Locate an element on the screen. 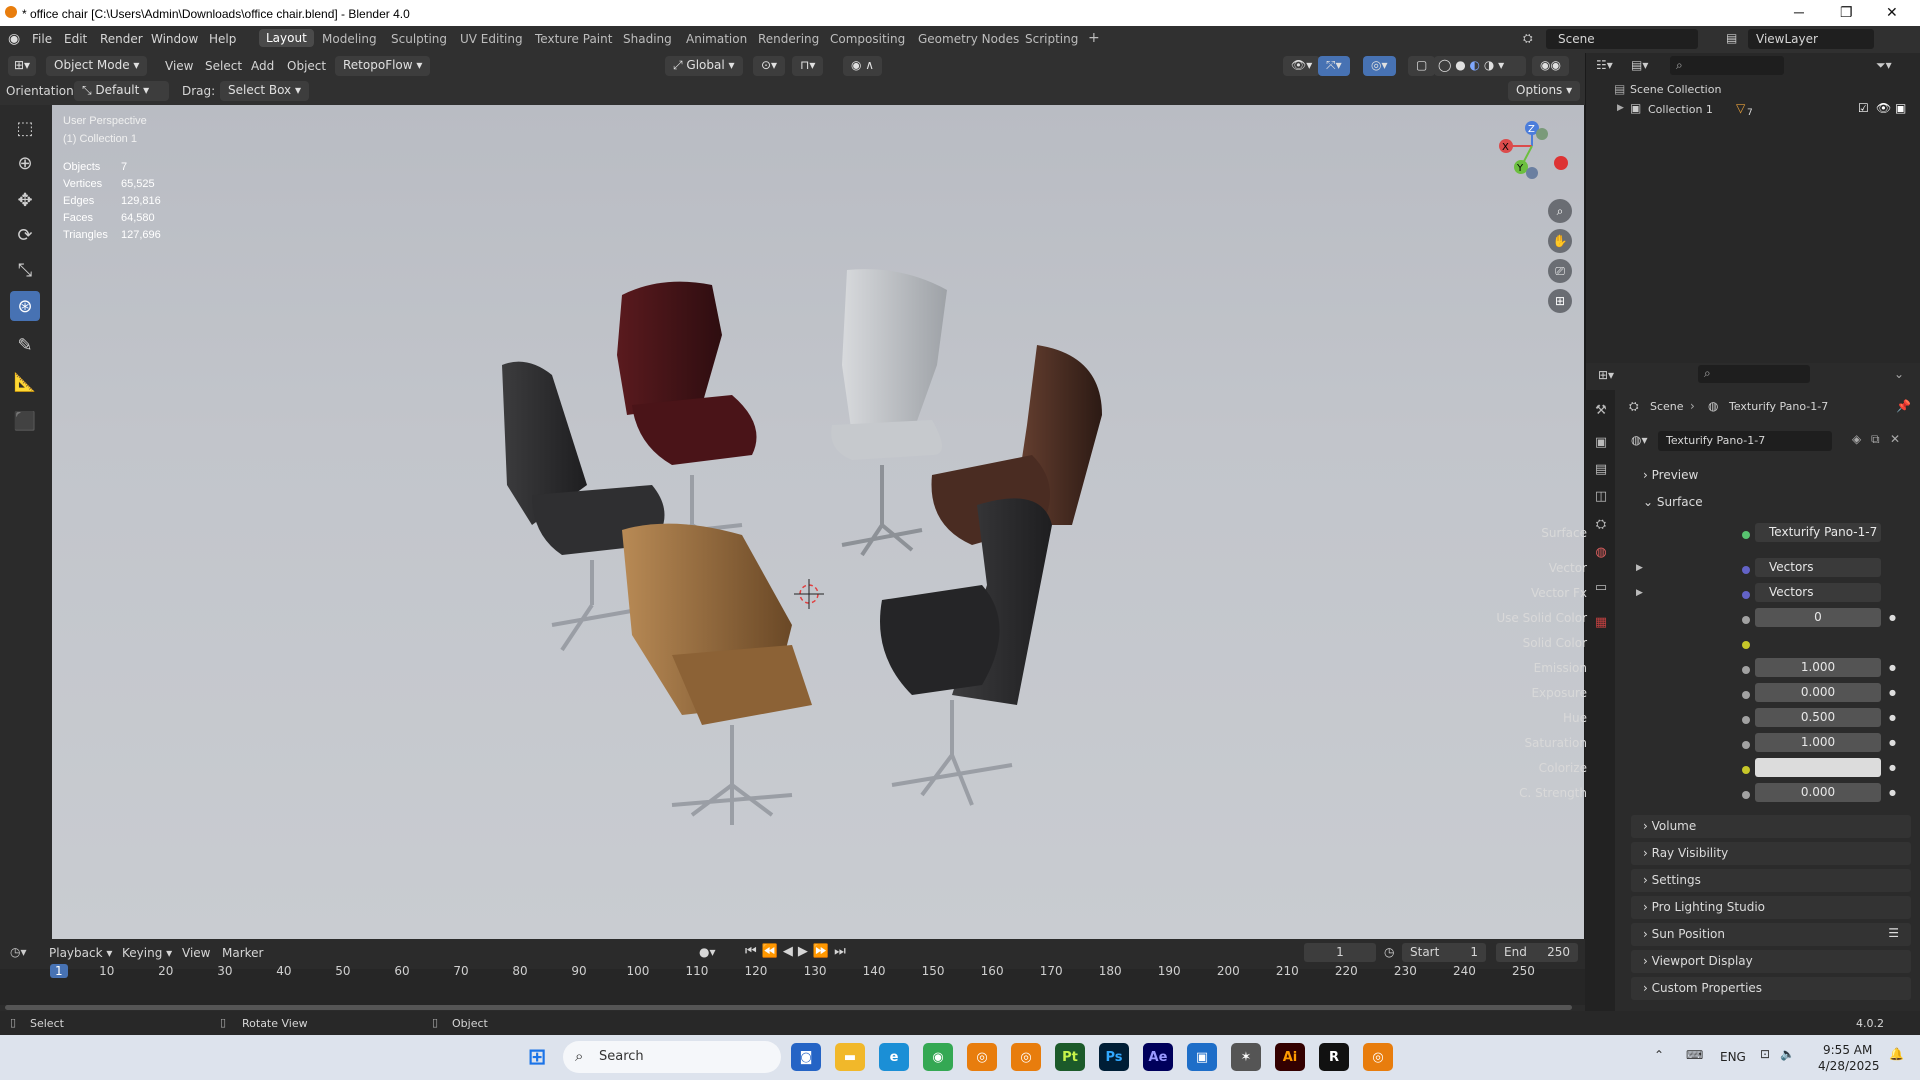 This screenshot has width=1920, height=1080. zoom-icon: ⌕ is located at coordinates (1560, 211).